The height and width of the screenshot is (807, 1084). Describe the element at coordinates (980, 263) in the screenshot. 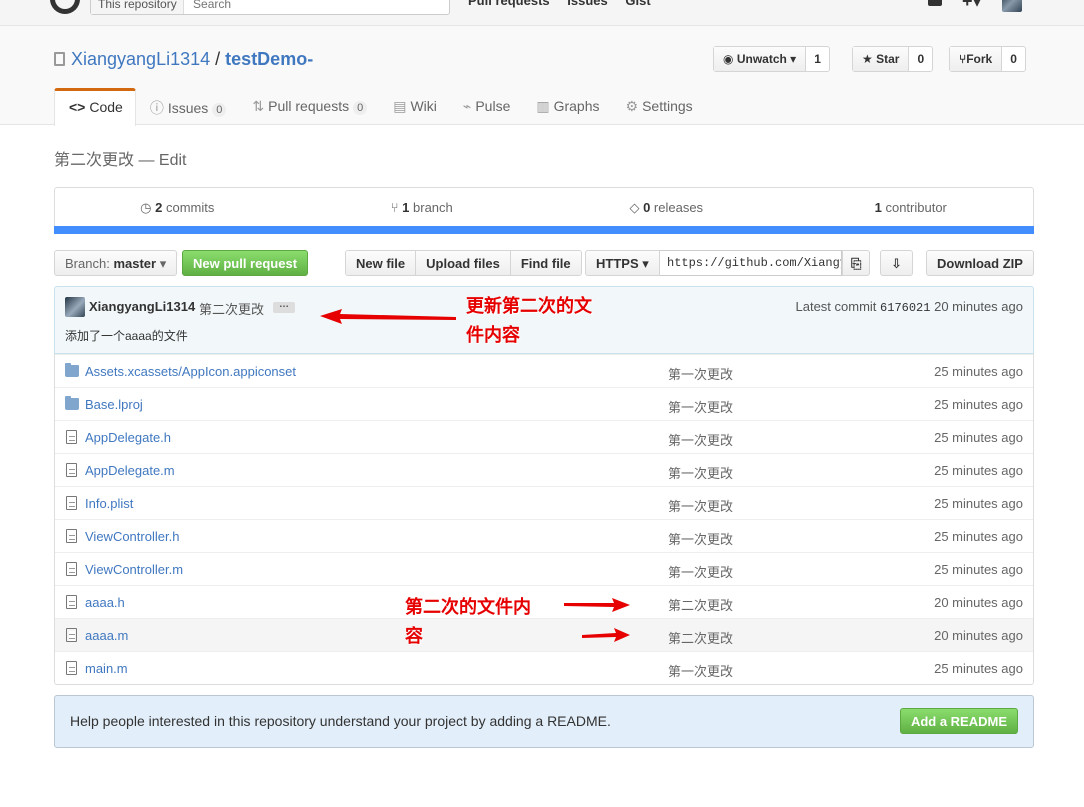

I see `download-zip-button: Download ZIP` at that location.